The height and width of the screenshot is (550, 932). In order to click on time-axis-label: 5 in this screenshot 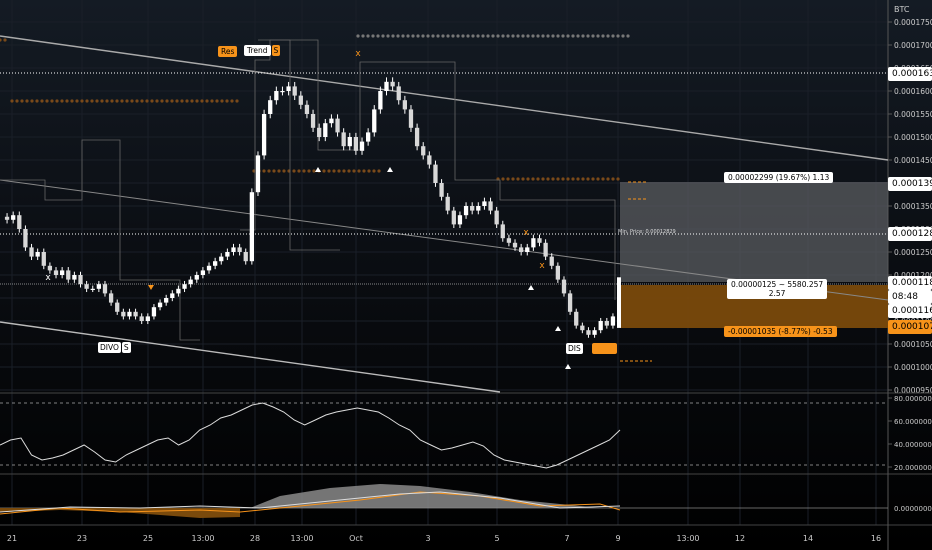, I will do `click(496, 538)`.